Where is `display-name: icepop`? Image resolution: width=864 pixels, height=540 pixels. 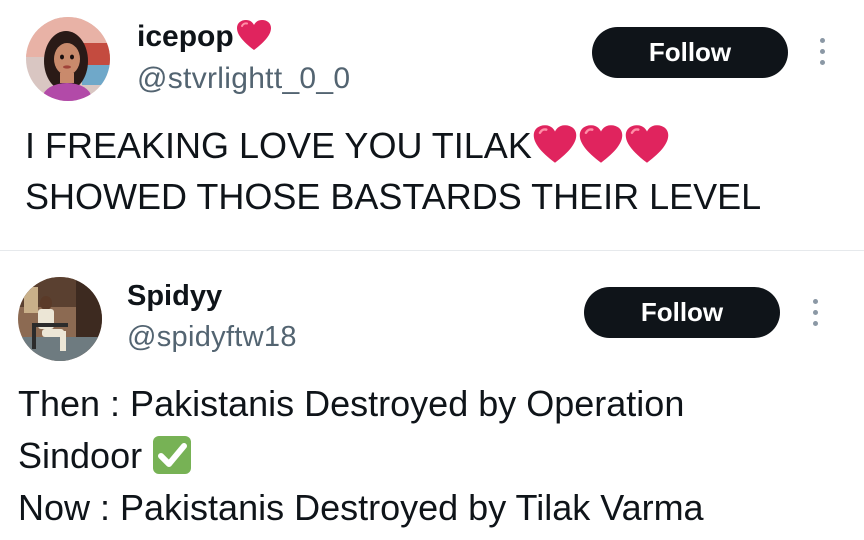
display-name: icepop is located at coordinates (204, 37).